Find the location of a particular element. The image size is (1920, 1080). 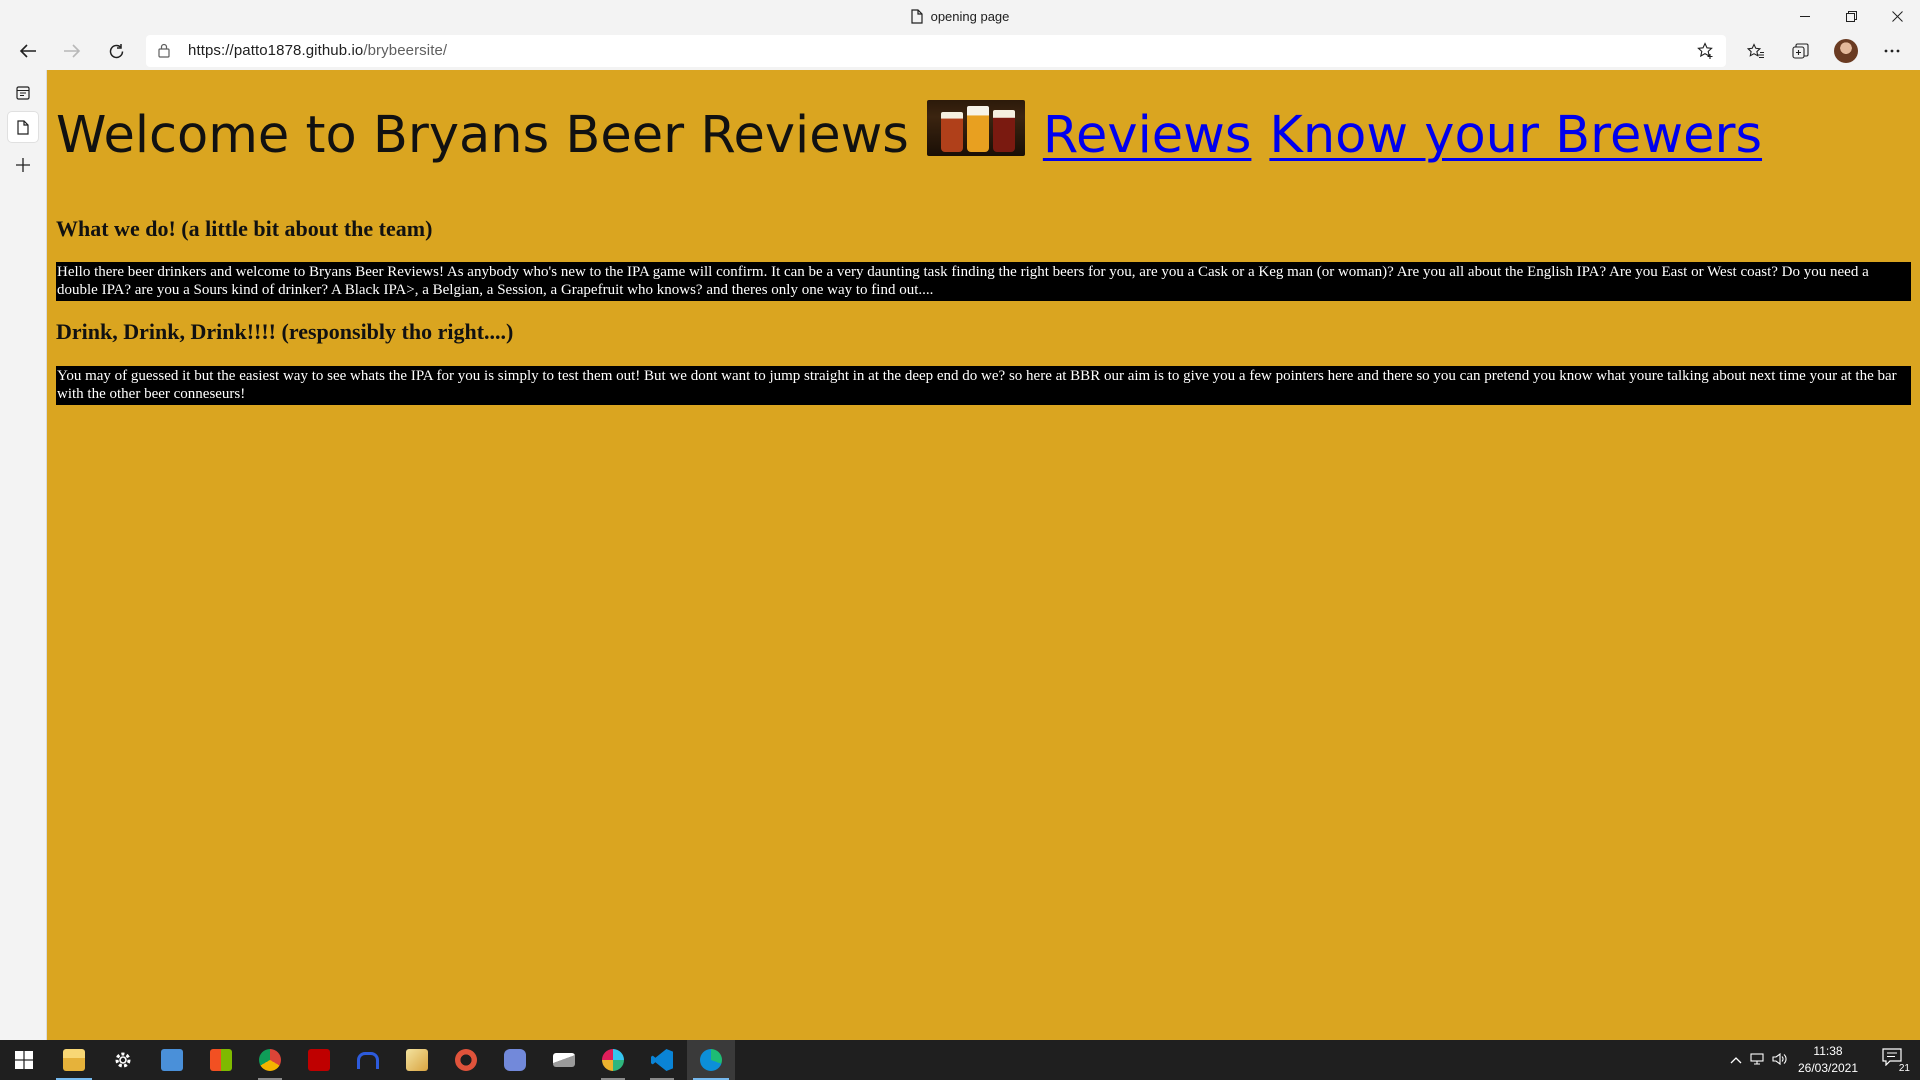

slack-icon is located at coordinates (613, 1060).